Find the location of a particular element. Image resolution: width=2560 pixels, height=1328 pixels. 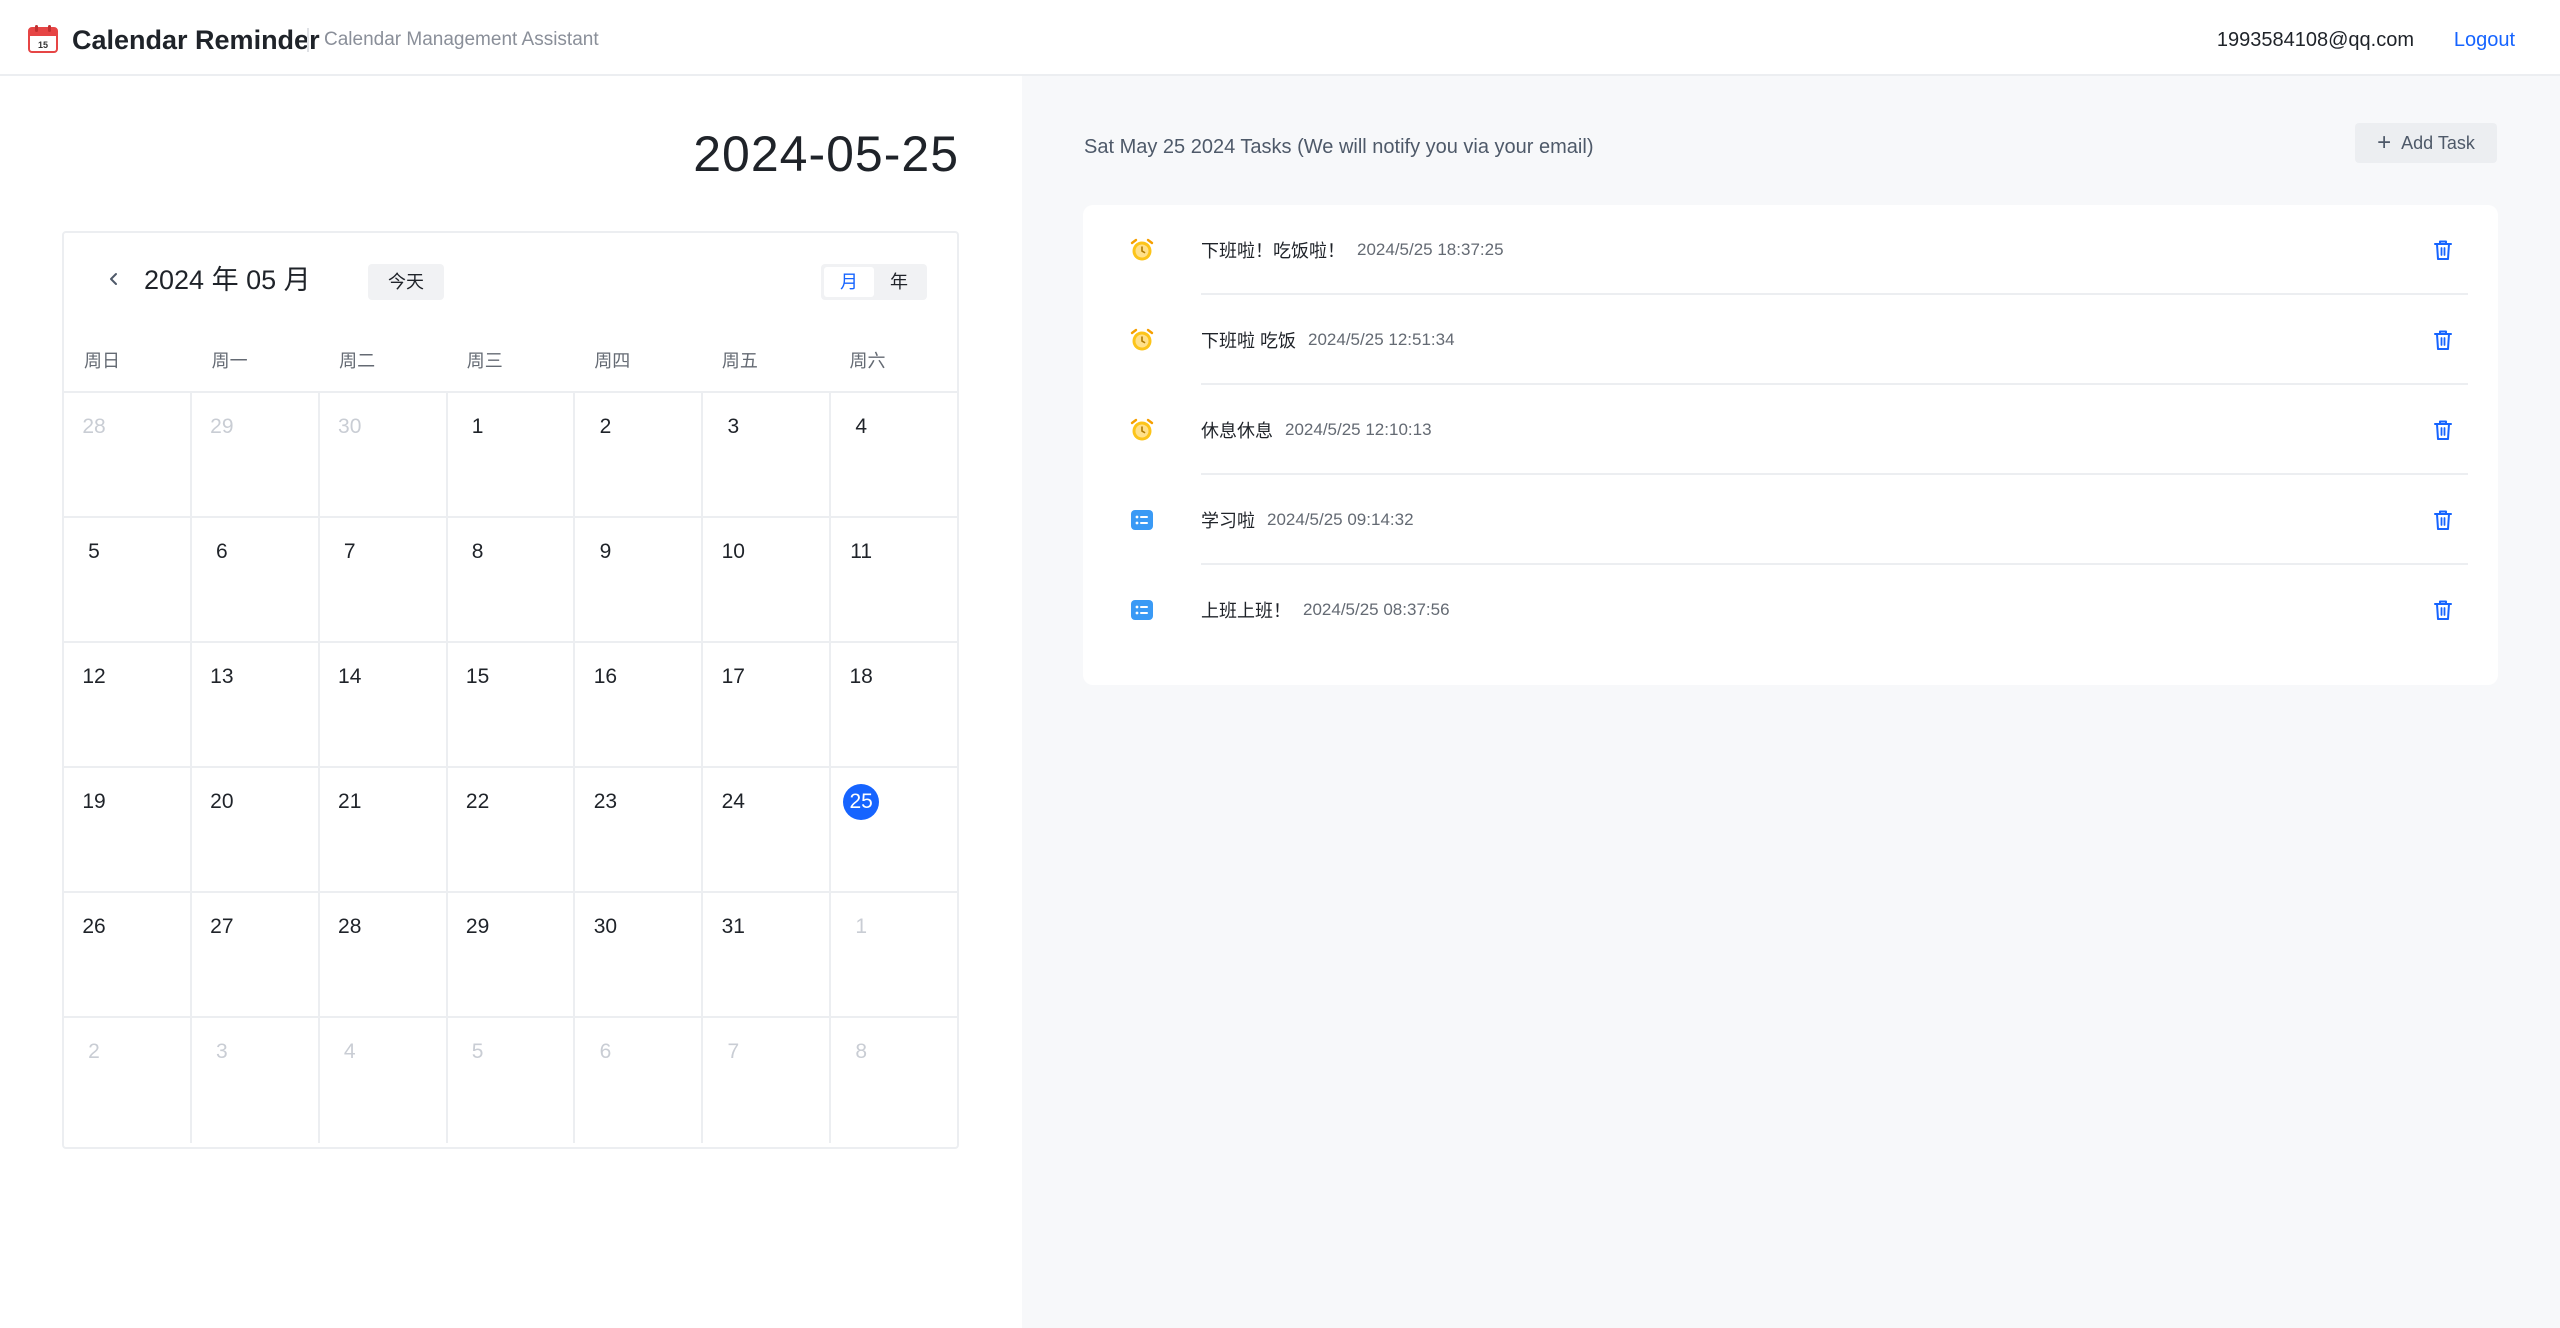

calendar-week-row: 5 6 7 8 9 10 11 is located at coordinates (510, 580).